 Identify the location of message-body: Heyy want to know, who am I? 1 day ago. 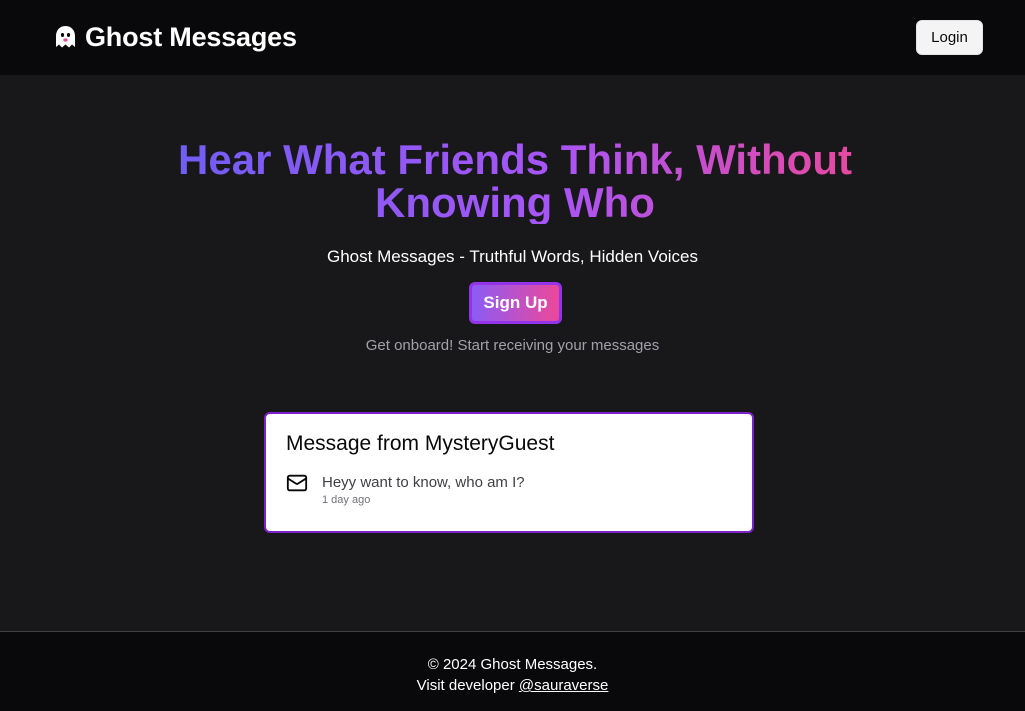
(423, 490).